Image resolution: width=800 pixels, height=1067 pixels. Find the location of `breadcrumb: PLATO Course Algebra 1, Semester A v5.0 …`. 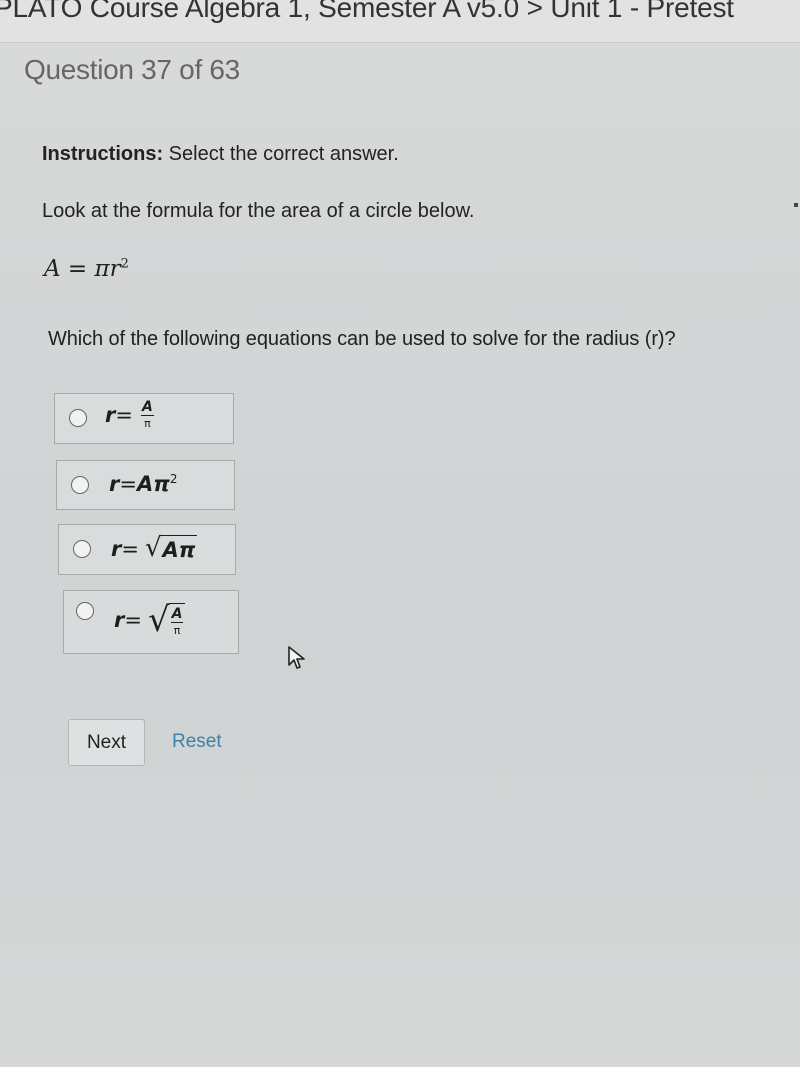

breadcrumb: PLATO Course Algebra 1, Semester A v5.0 … is located at coordinates (367, 12).